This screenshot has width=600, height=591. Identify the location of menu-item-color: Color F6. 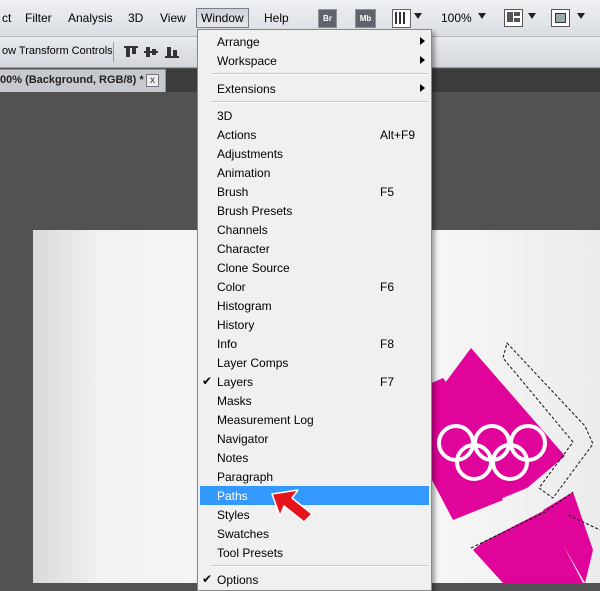
(314, 286).